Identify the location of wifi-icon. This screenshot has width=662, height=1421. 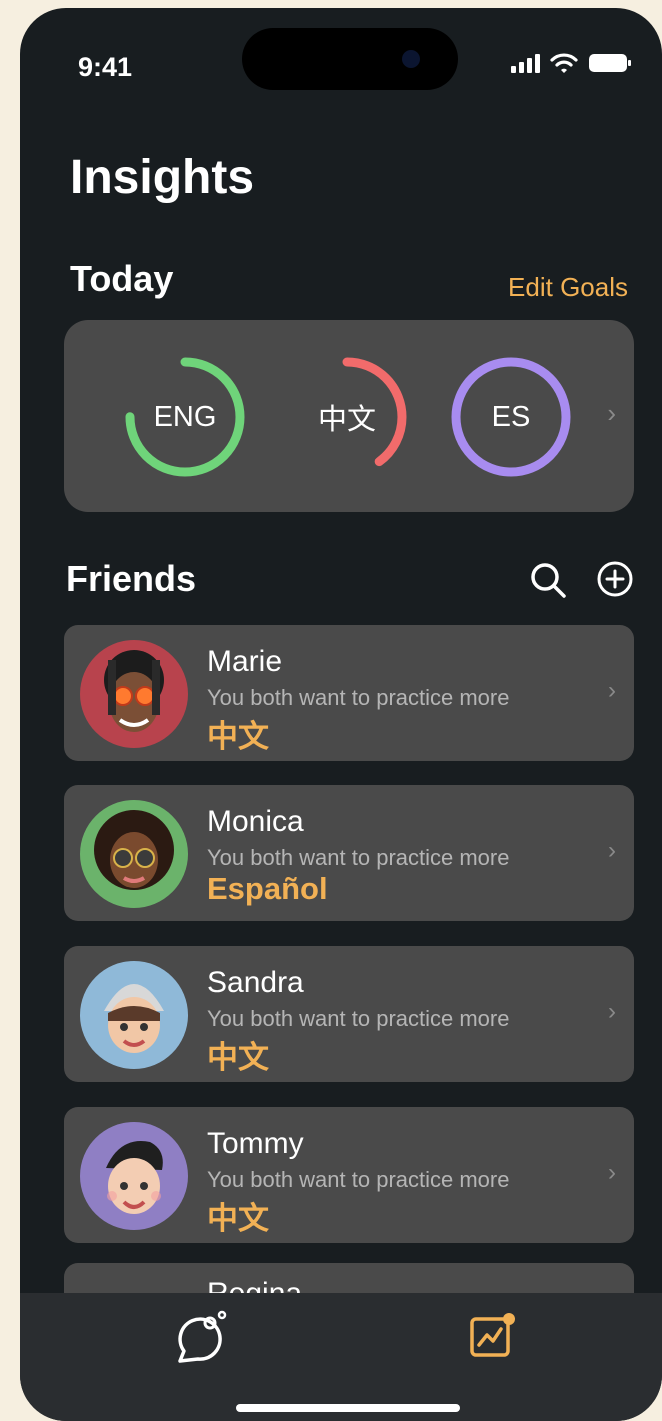
(564, 63).